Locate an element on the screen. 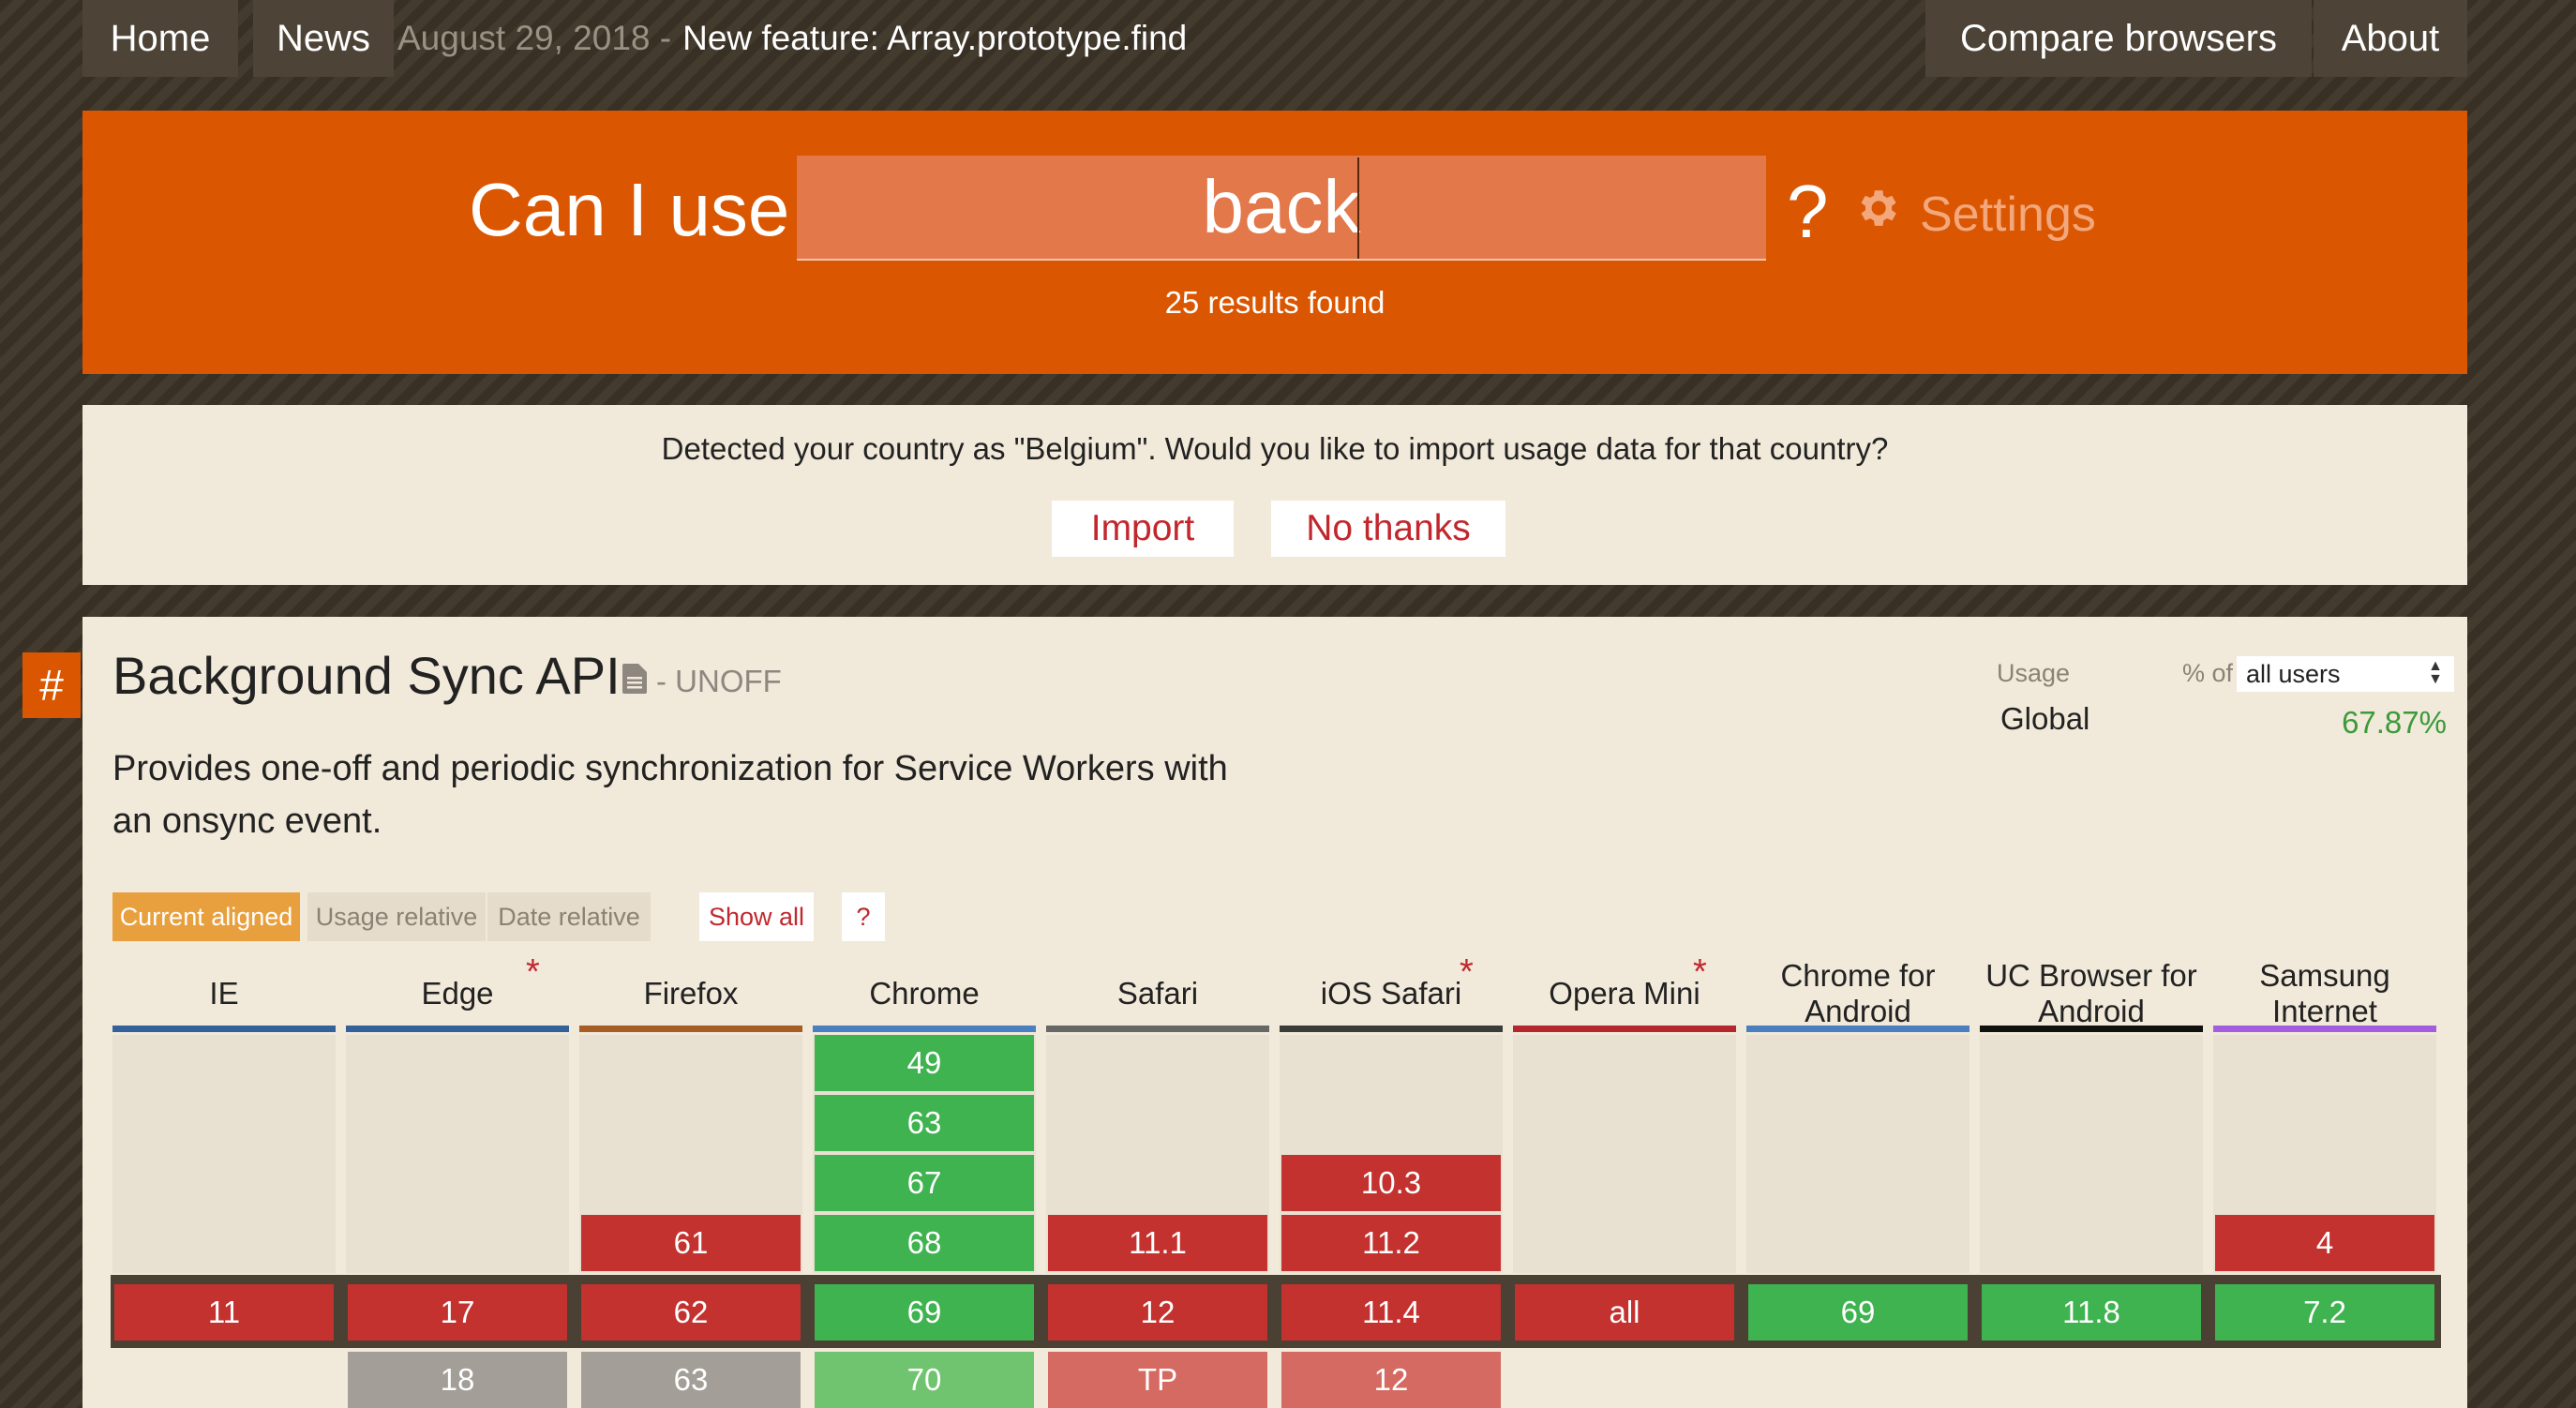 This screenshot has width=2576, height=1408. browser-name-uc-browser-for-android: UC Browser for Android is located at coordinates (2091, 993).